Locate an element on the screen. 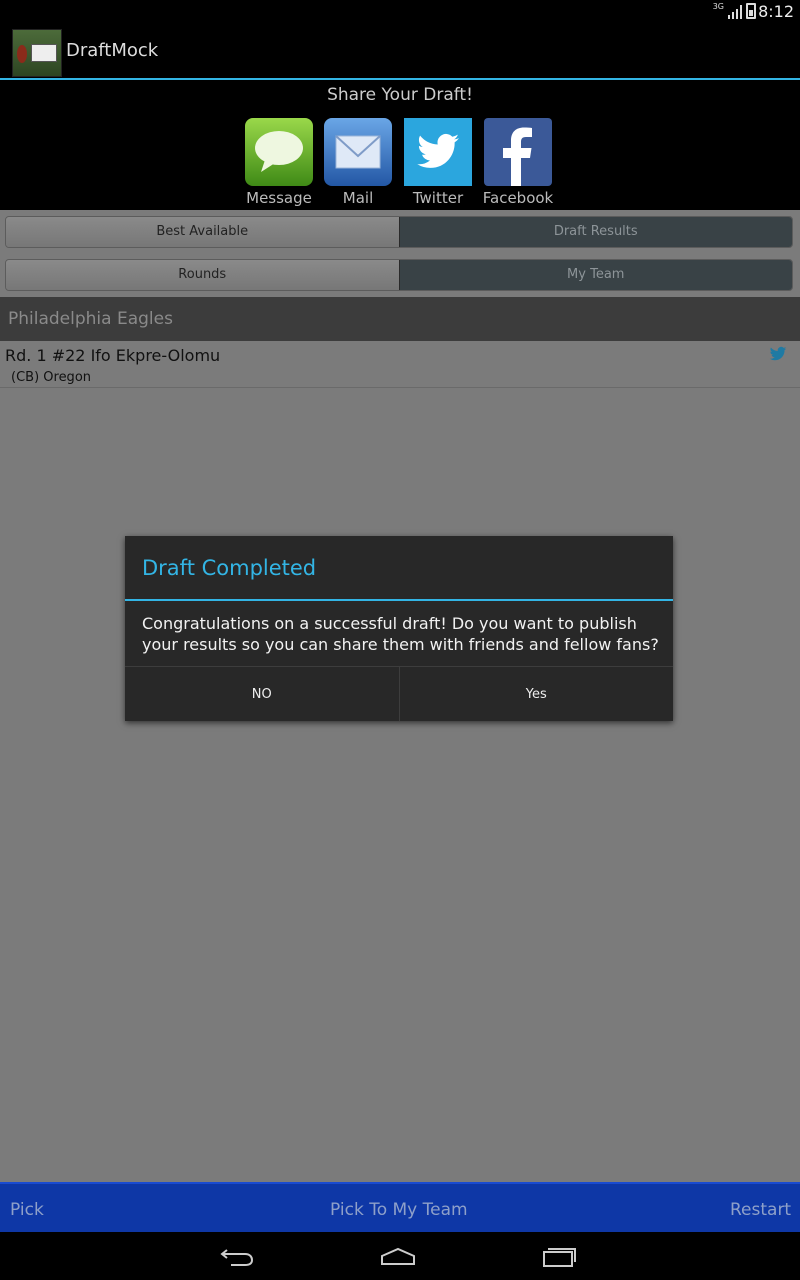  tab-my-team: My Team is located at coordinates (595, 275).